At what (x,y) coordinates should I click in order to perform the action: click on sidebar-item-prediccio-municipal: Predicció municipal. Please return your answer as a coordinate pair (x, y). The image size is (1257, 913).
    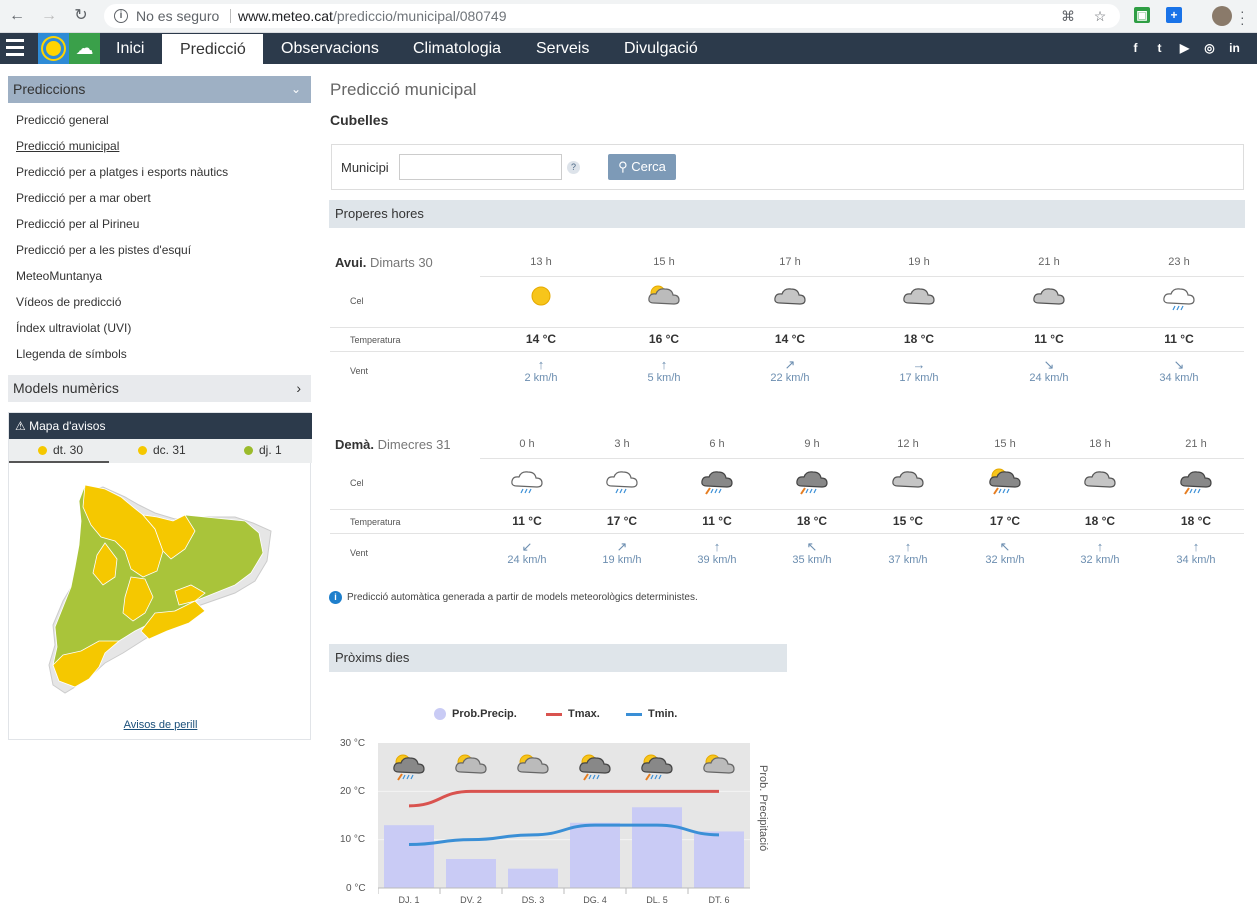
    Looking at the image, I should click on (67, 146).